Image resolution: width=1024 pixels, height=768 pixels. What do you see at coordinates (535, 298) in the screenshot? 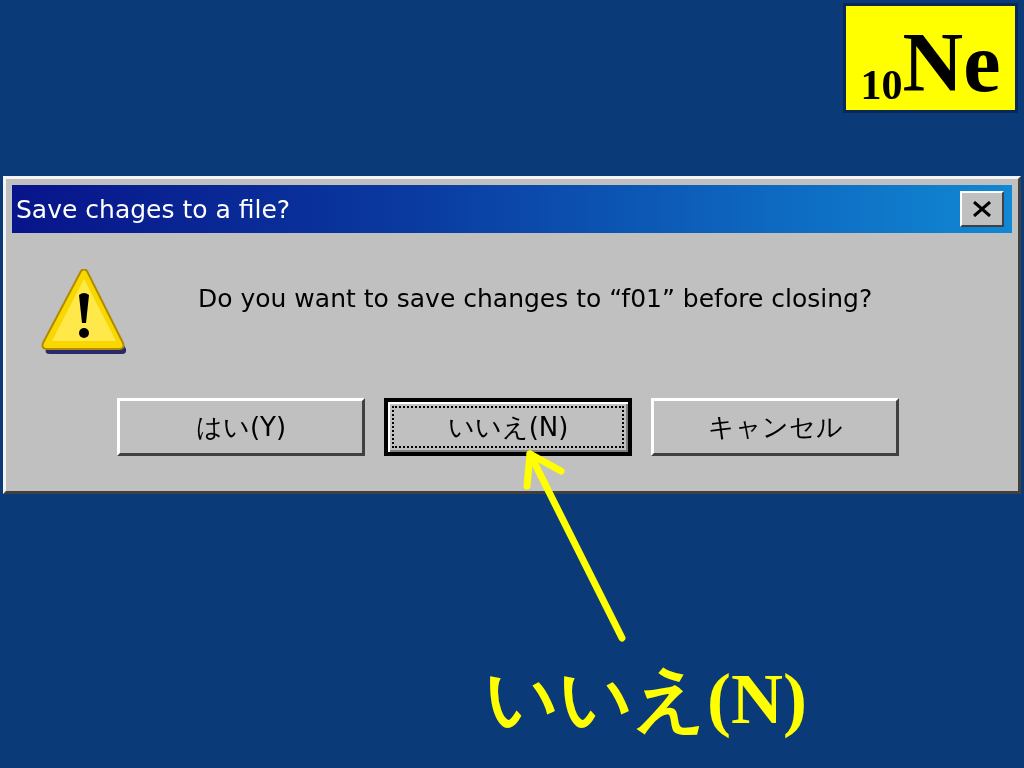
I see `dialog-message: Do you want to save changes to “f01” before closing?` at bounding box center [535, 298].